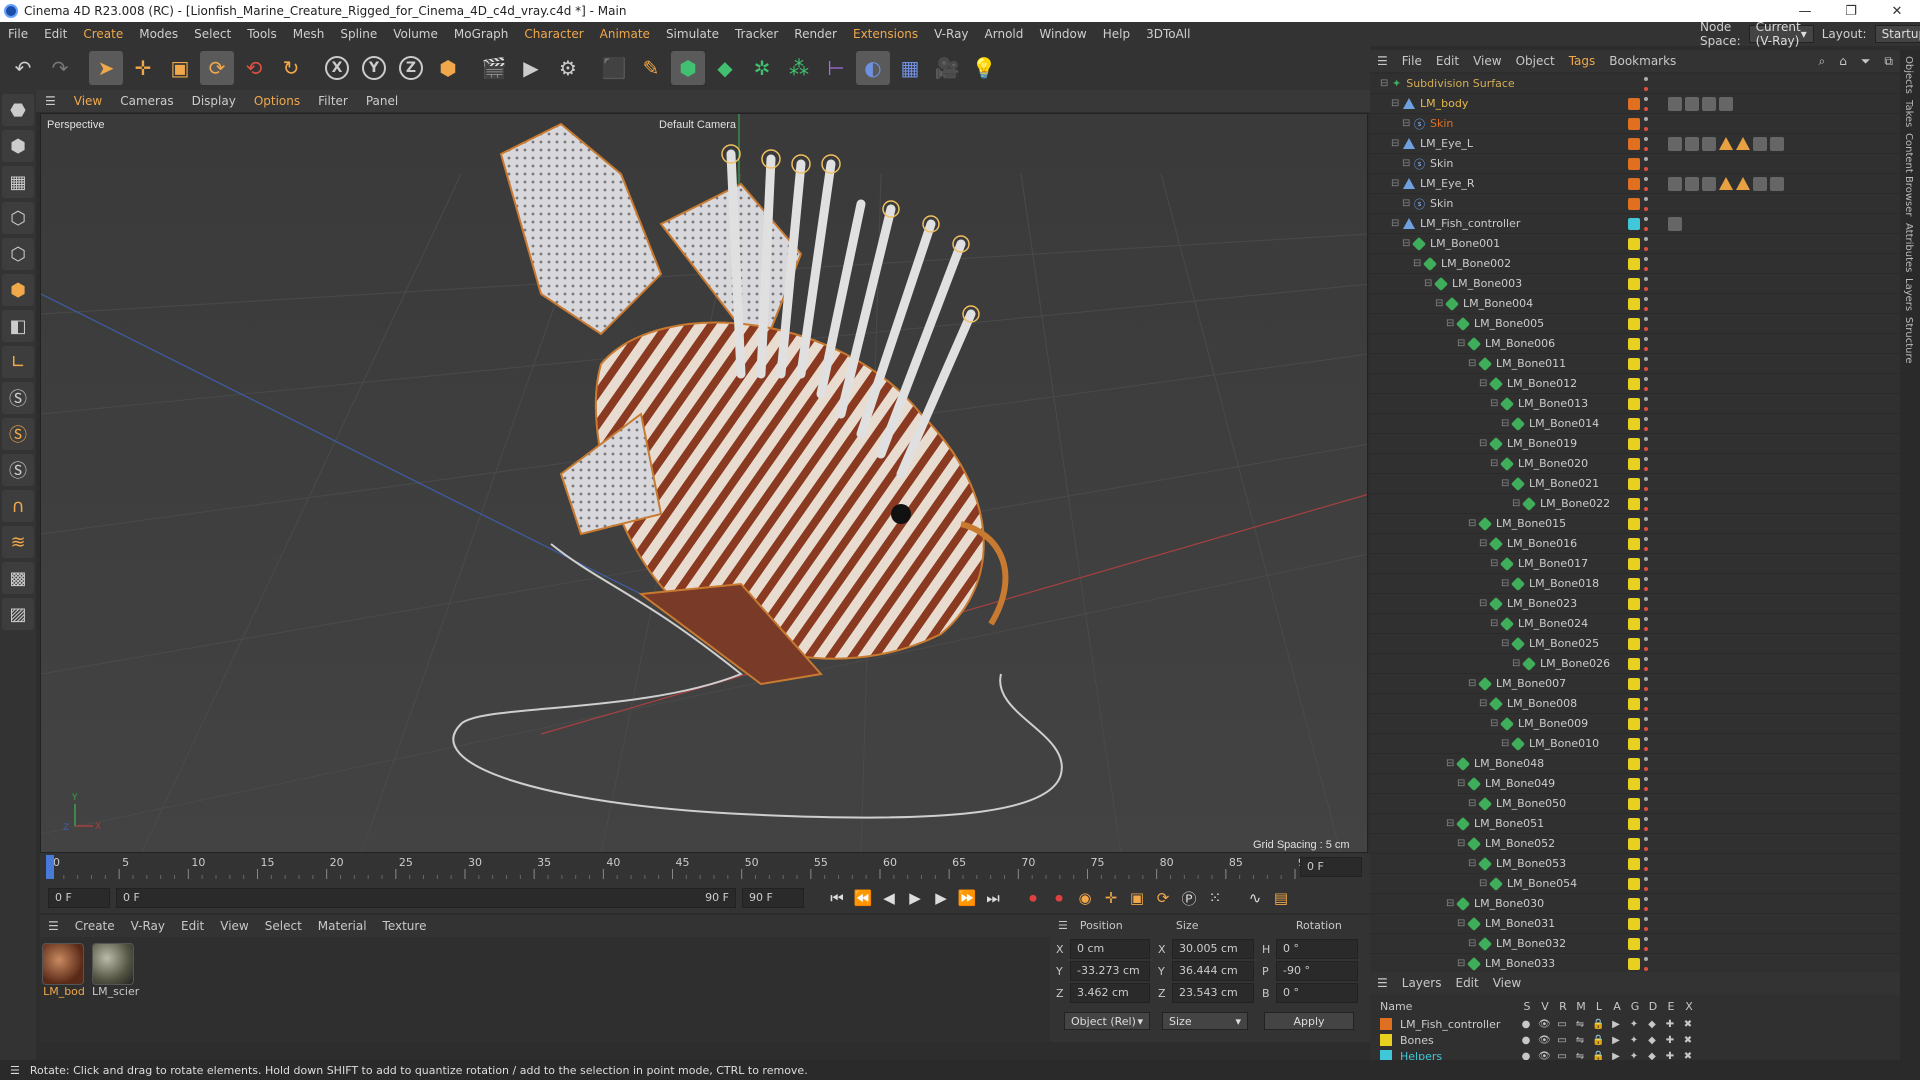 This screenshot has width=1920, height=1080. I want to click on generators-icon: ✦, so click(1634, 1040).